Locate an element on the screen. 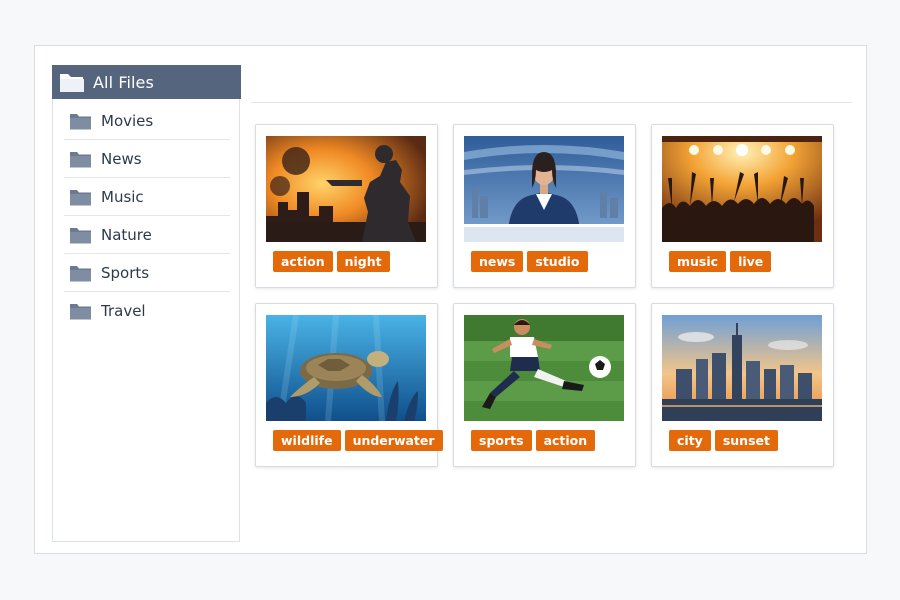 This screenshot has height=600, width=900. tag-list: action night is located at coordinates (331, 261).